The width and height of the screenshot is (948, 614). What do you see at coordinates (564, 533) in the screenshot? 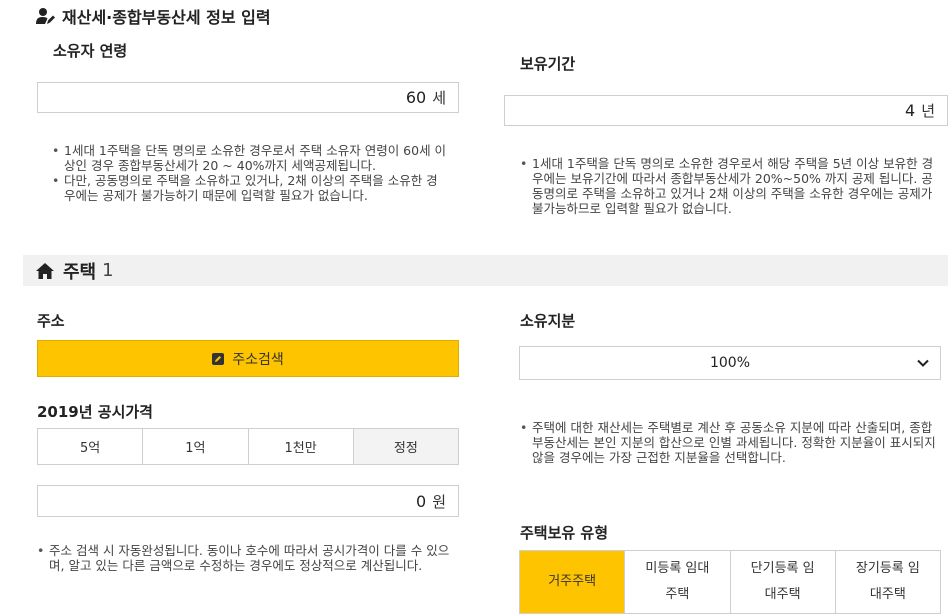
I see `house-type-label: 주택보유 유형` at bounding box center [564, 533].